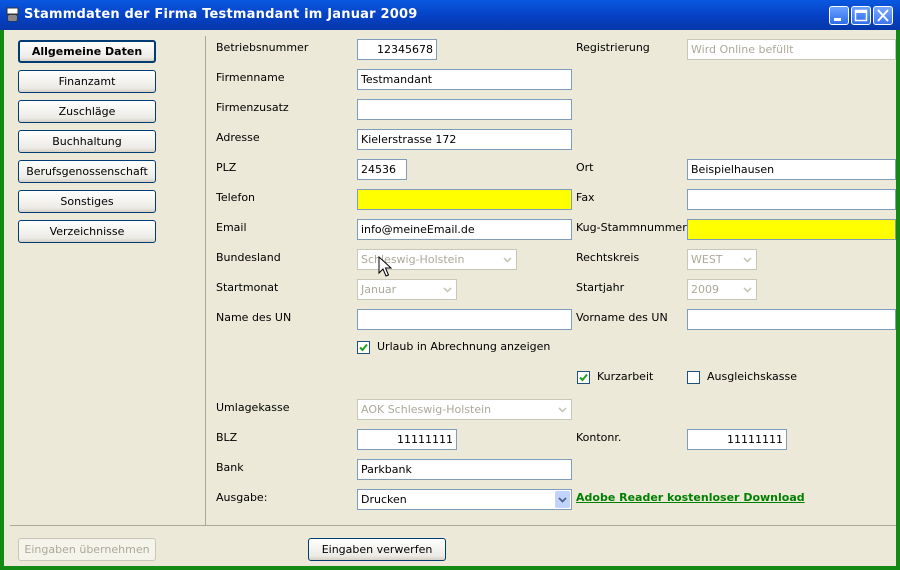 This screenshot has width=900, height=570. What do you see at coordinates (464, 229) in the screenshot?
I see `email-field: info@meineEmail.de` at bounding box center [464, 229].